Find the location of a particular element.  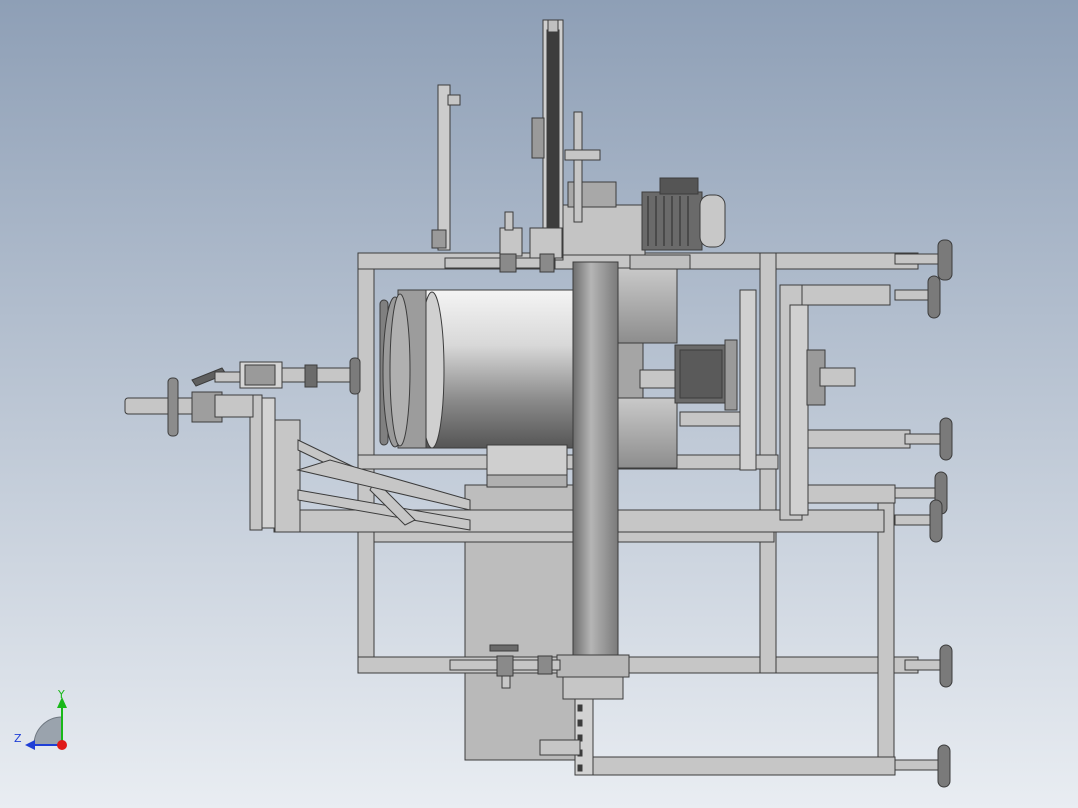

base-rail is located at coordinates (527, 460).